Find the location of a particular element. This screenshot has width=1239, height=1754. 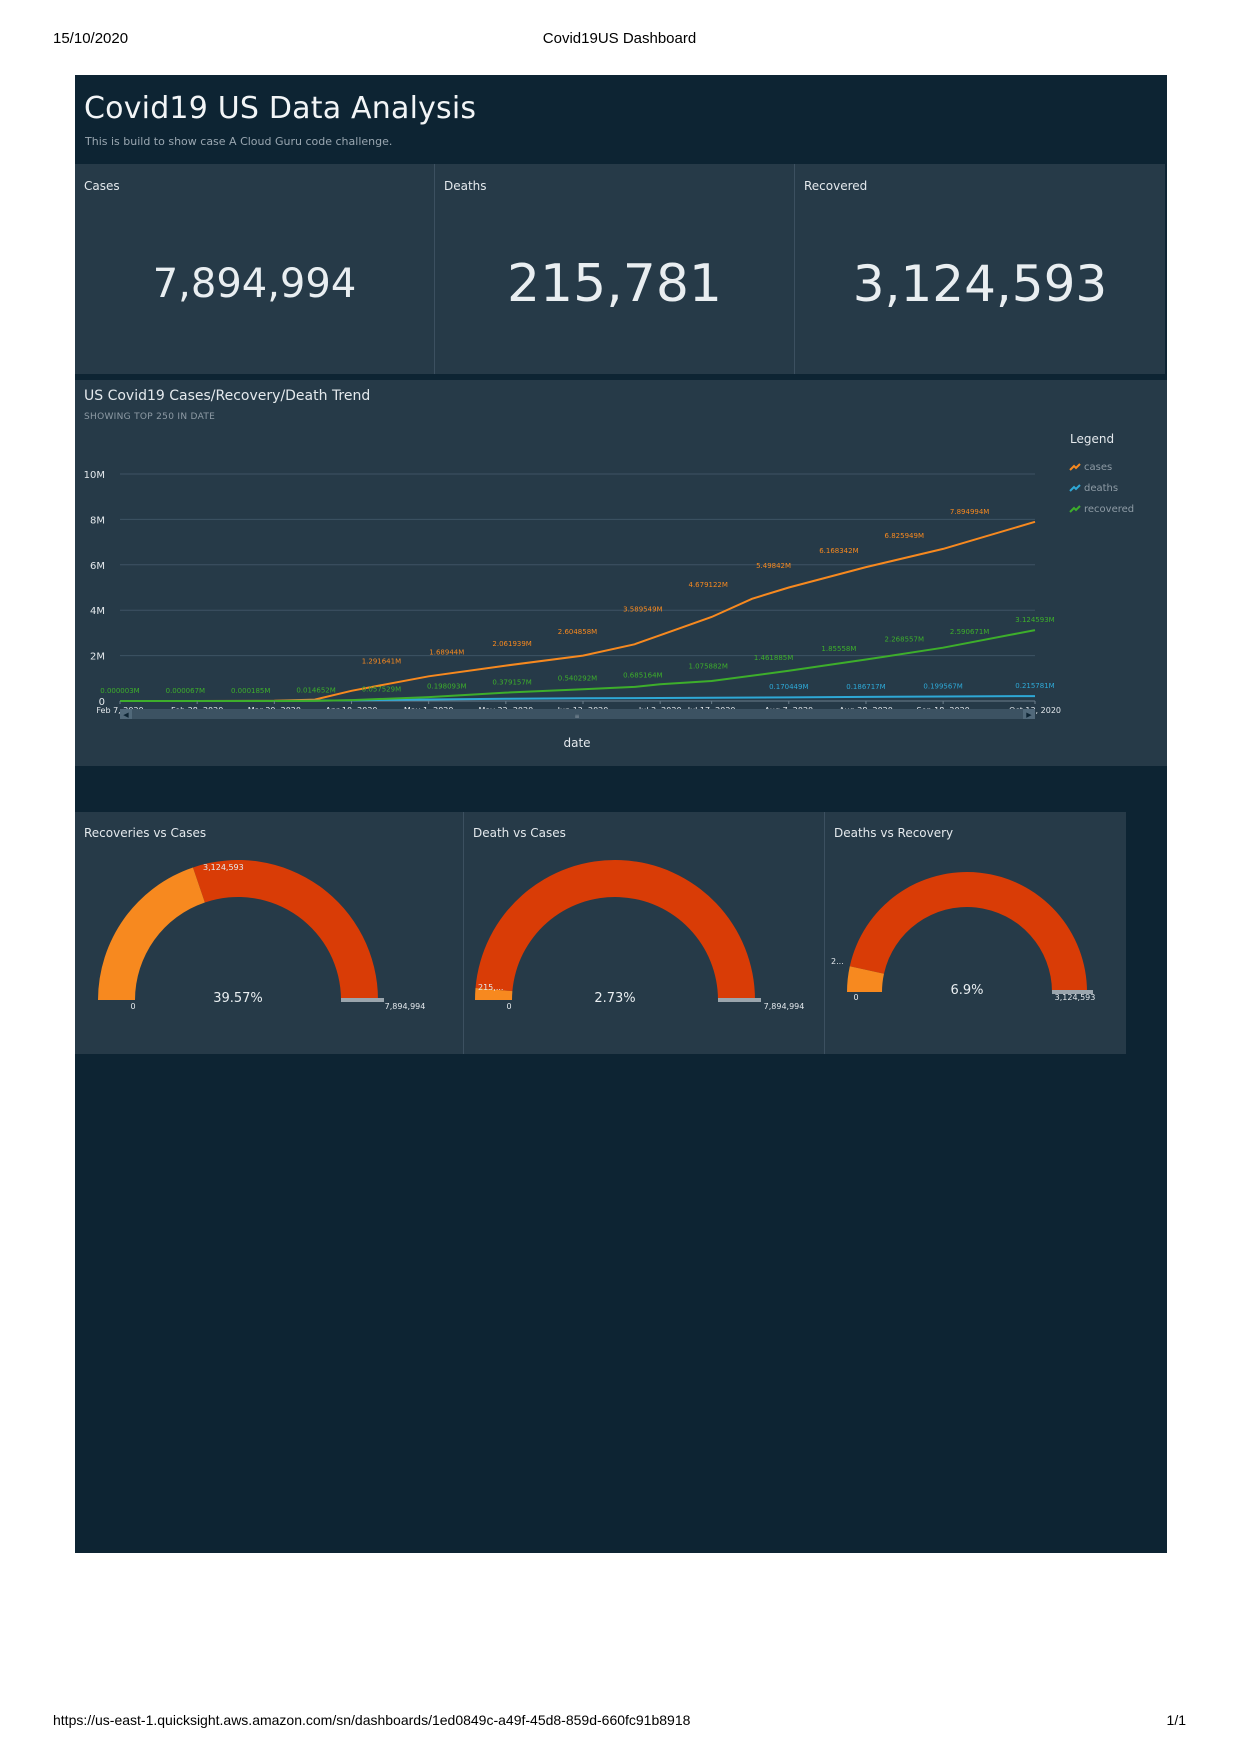

data-label-cases: 2.061939M is located at coordinates (511, 644).